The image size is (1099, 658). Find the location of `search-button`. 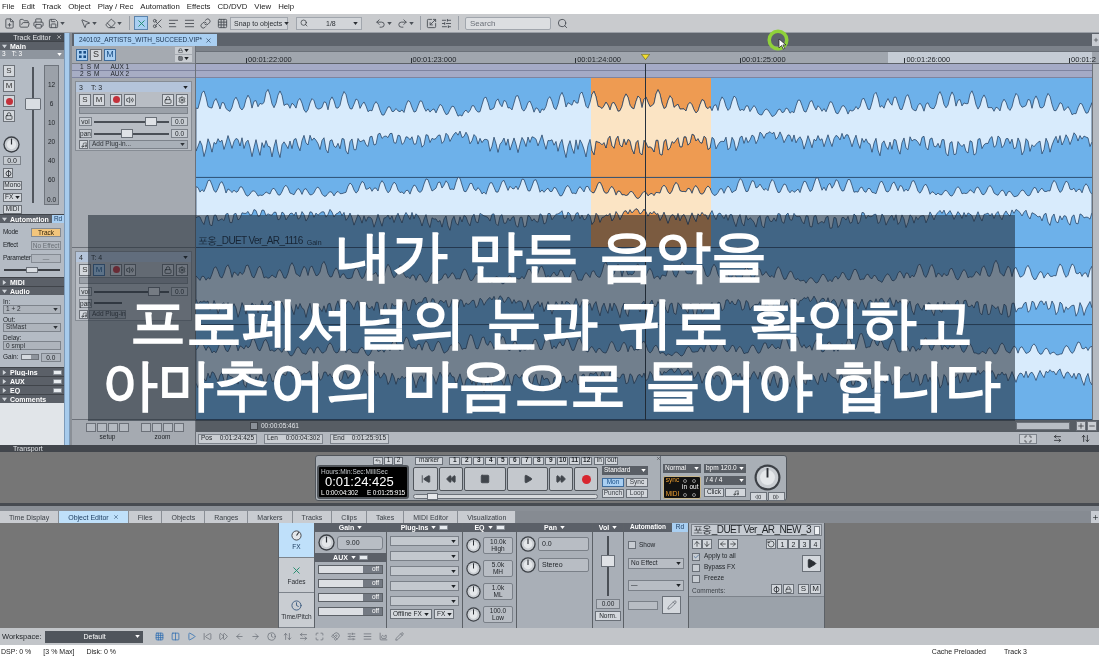

search-button is located at coordinates (562, 23).